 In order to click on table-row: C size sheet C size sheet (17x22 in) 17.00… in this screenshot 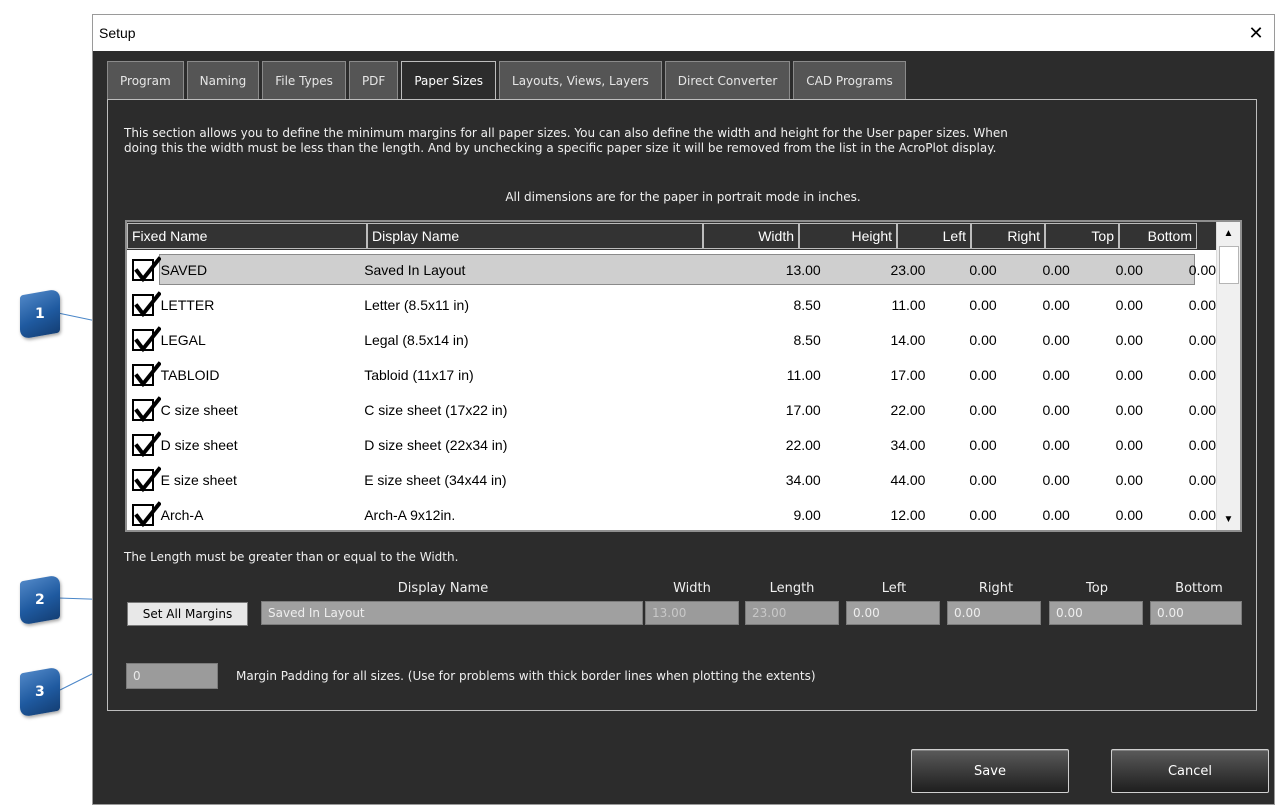, I will do `click(671, 409)`.